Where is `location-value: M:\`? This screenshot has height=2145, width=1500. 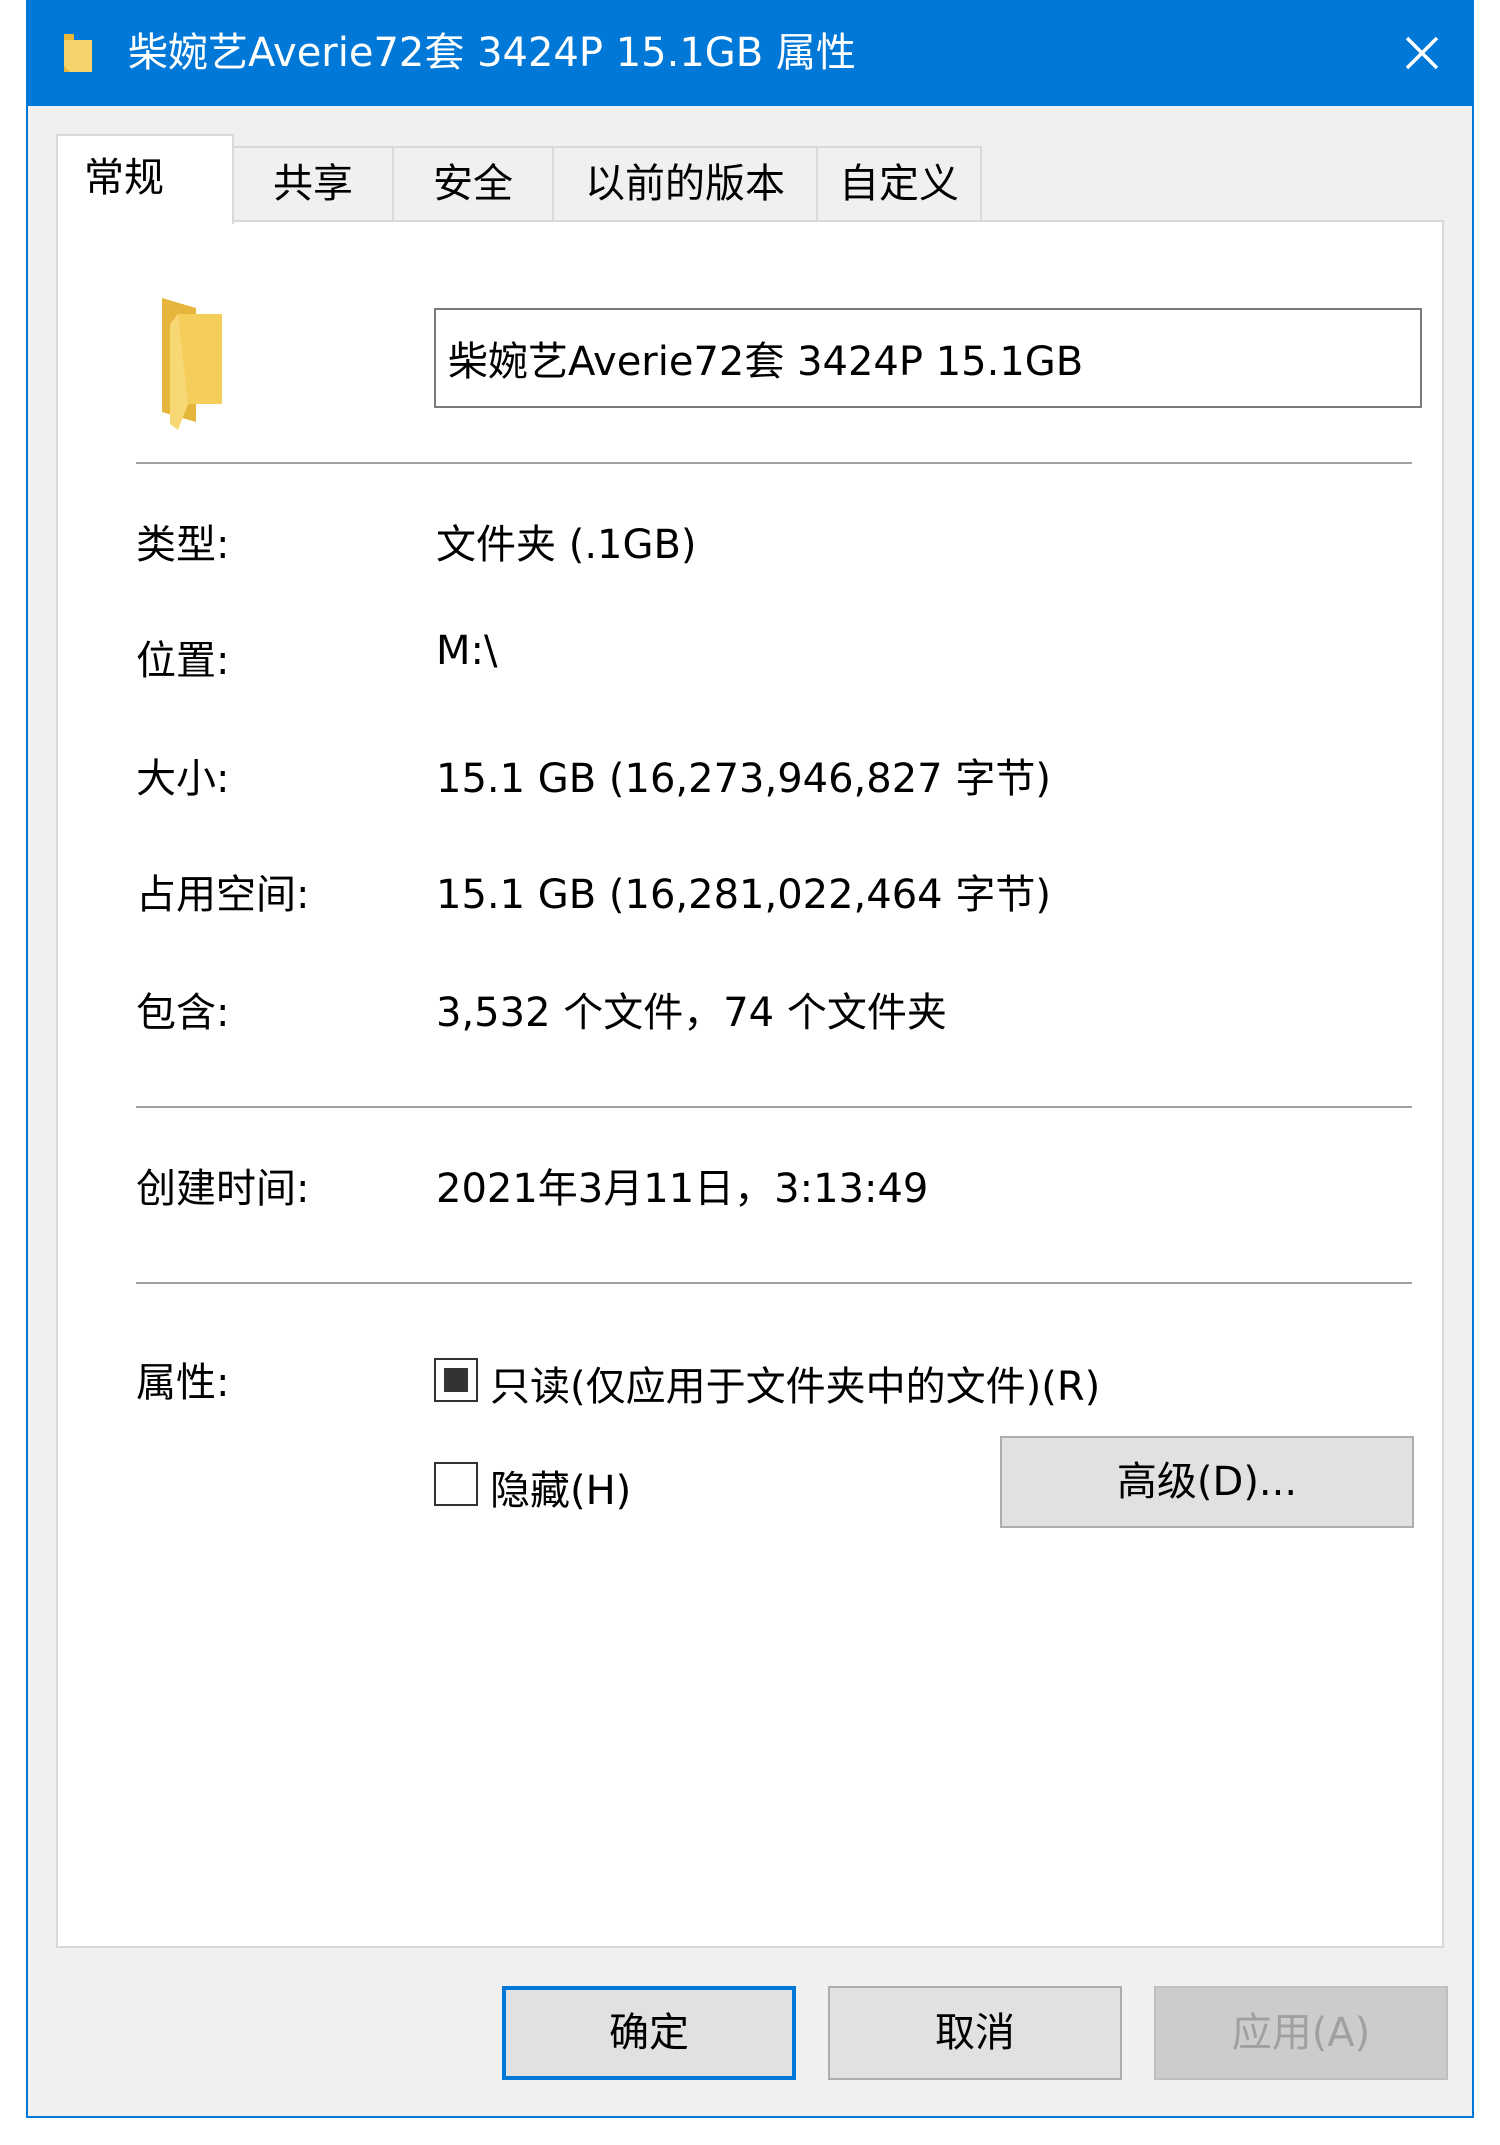
location-value: M:\ is located at coordinates (467, 651).